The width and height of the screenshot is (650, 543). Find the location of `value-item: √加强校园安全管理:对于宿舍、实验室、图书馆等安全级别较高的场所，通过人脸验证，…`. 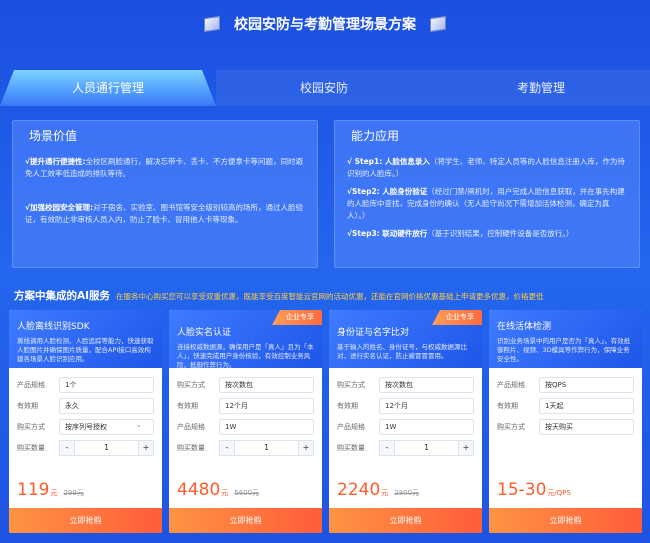

value-item: √加强校园安全管理:对于宿舍、实验室、图书馆等安全级别较高的场所，通过人脸验证，… is located at coordinates (165, 214).